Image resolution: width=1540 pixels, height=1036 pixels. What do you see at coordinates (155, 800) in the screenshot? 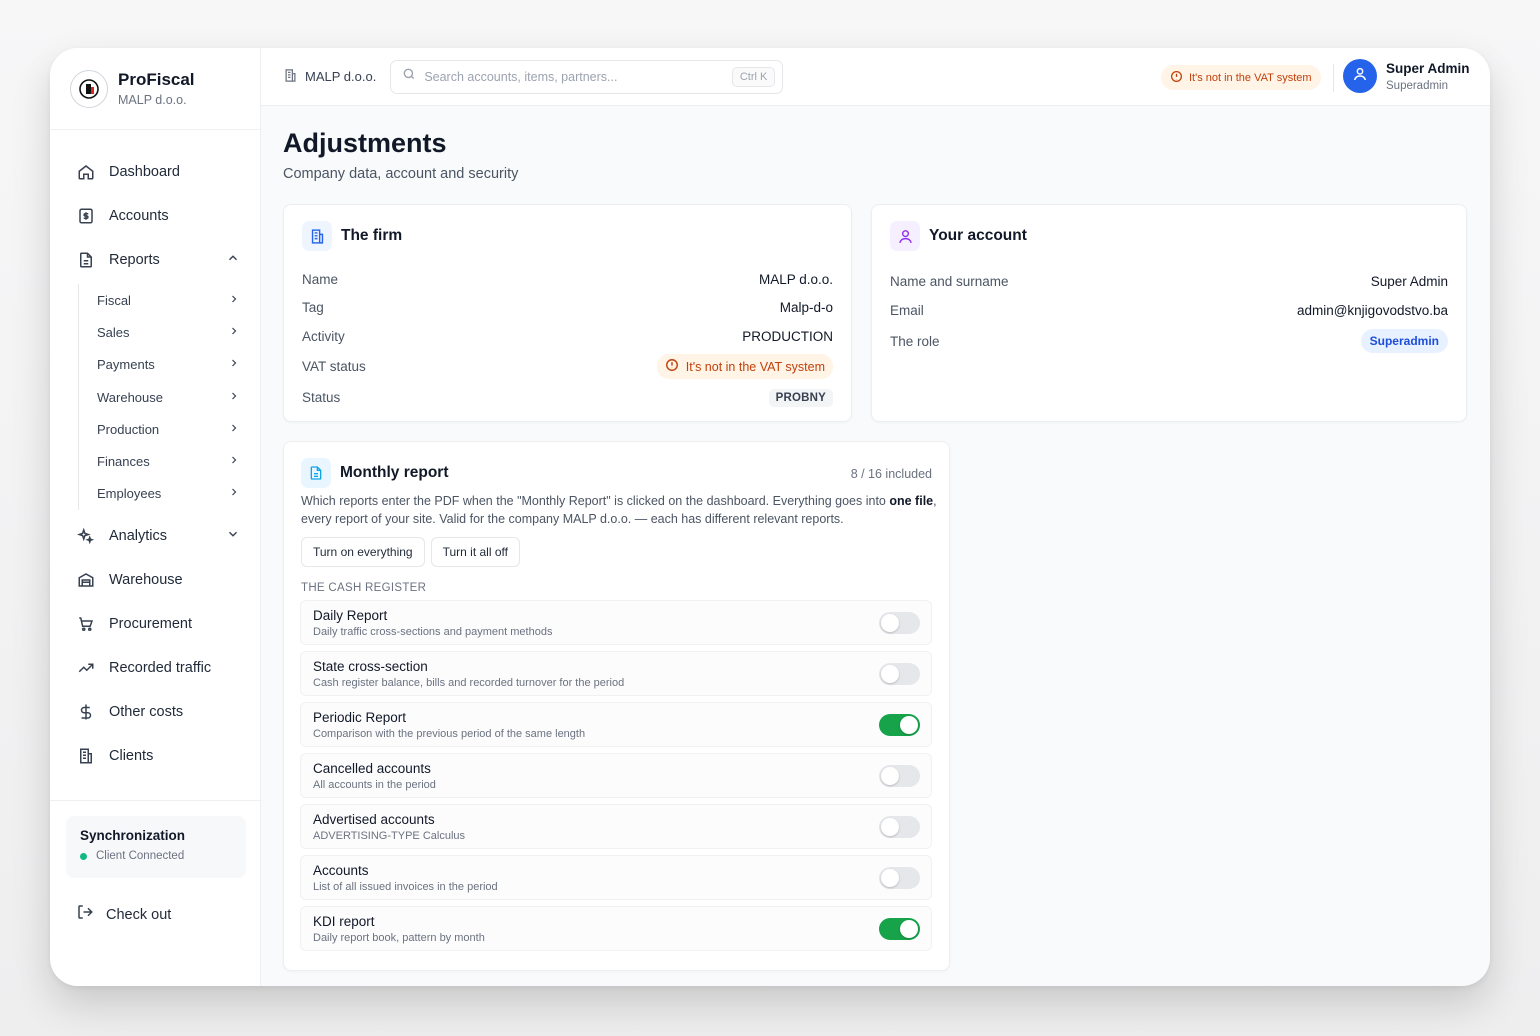
I see `sidebar-divider` at bounding box center [155, 800].